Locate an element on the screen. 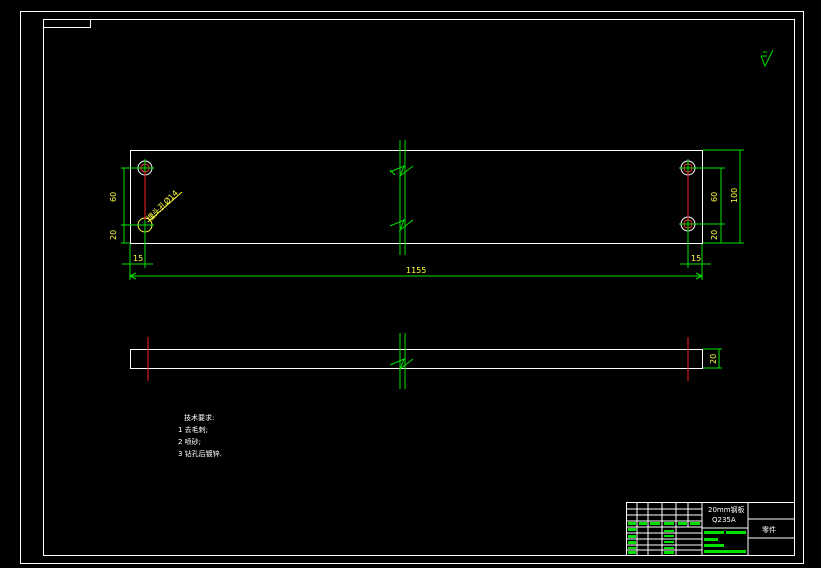 Image resolution: width=821 pixels, height=568 pixels. break-symbol-side is located at coordinates (401, 361).